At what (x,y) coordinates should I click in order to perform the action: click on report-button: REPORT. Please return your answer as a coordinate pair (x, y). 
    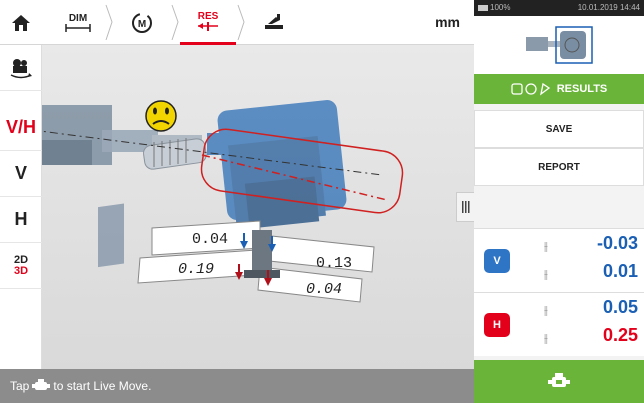
    Looking at the image, I should click on (559, 167).